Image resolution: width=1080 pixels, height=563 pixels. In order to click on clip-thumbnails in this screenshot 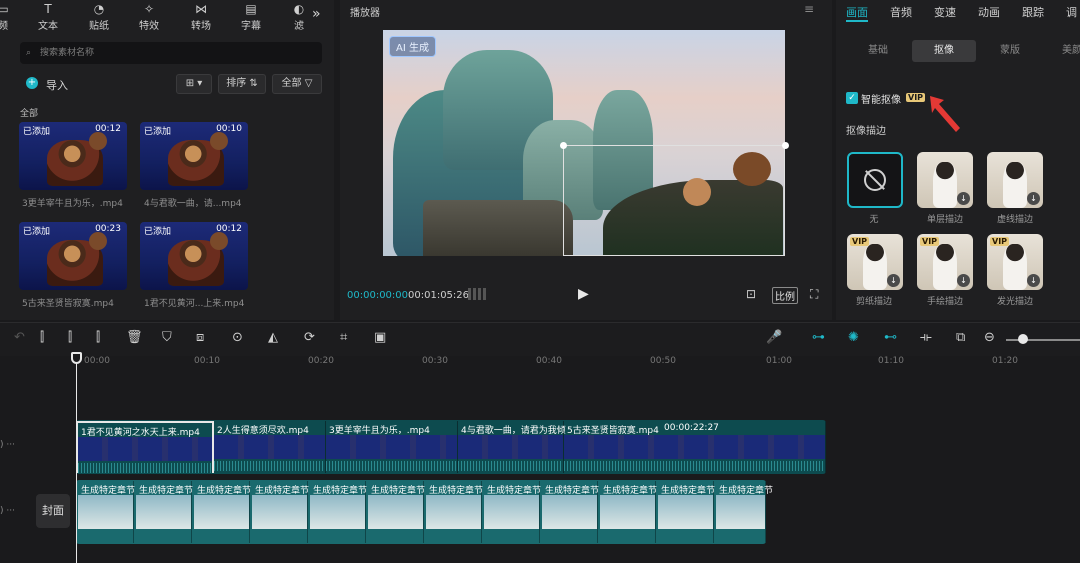, I will do `click(145, 449)`.